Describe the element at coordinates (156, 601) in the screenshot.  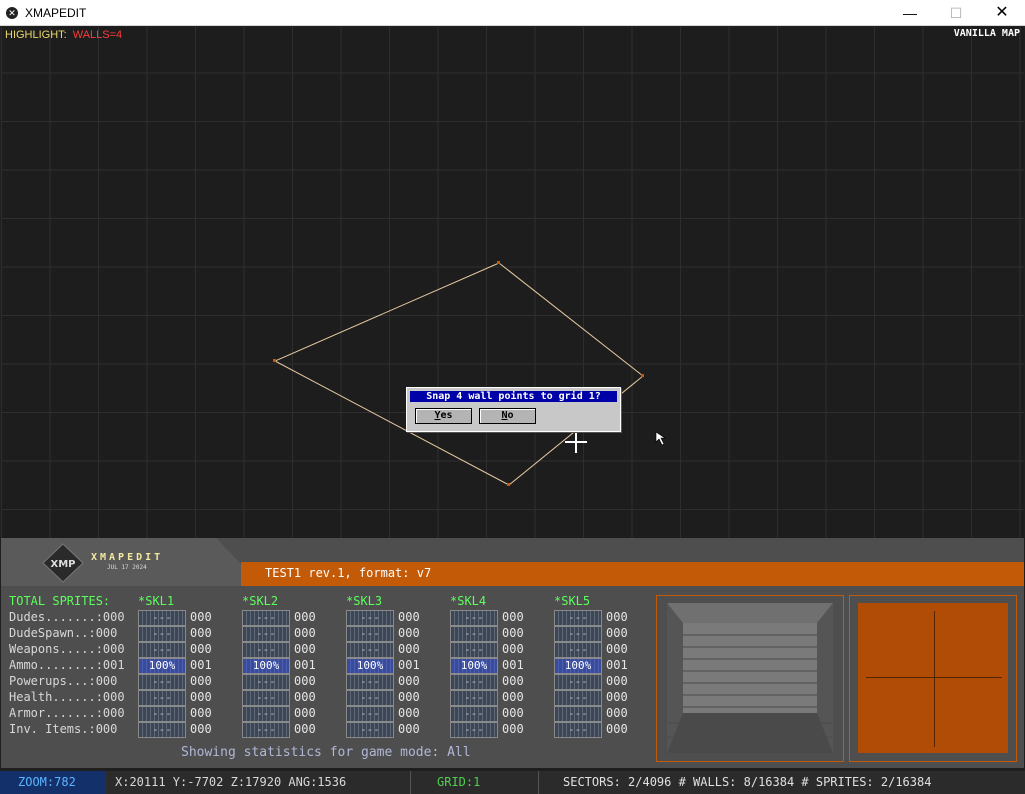
I see `skill-header: *SKL1` at that location.